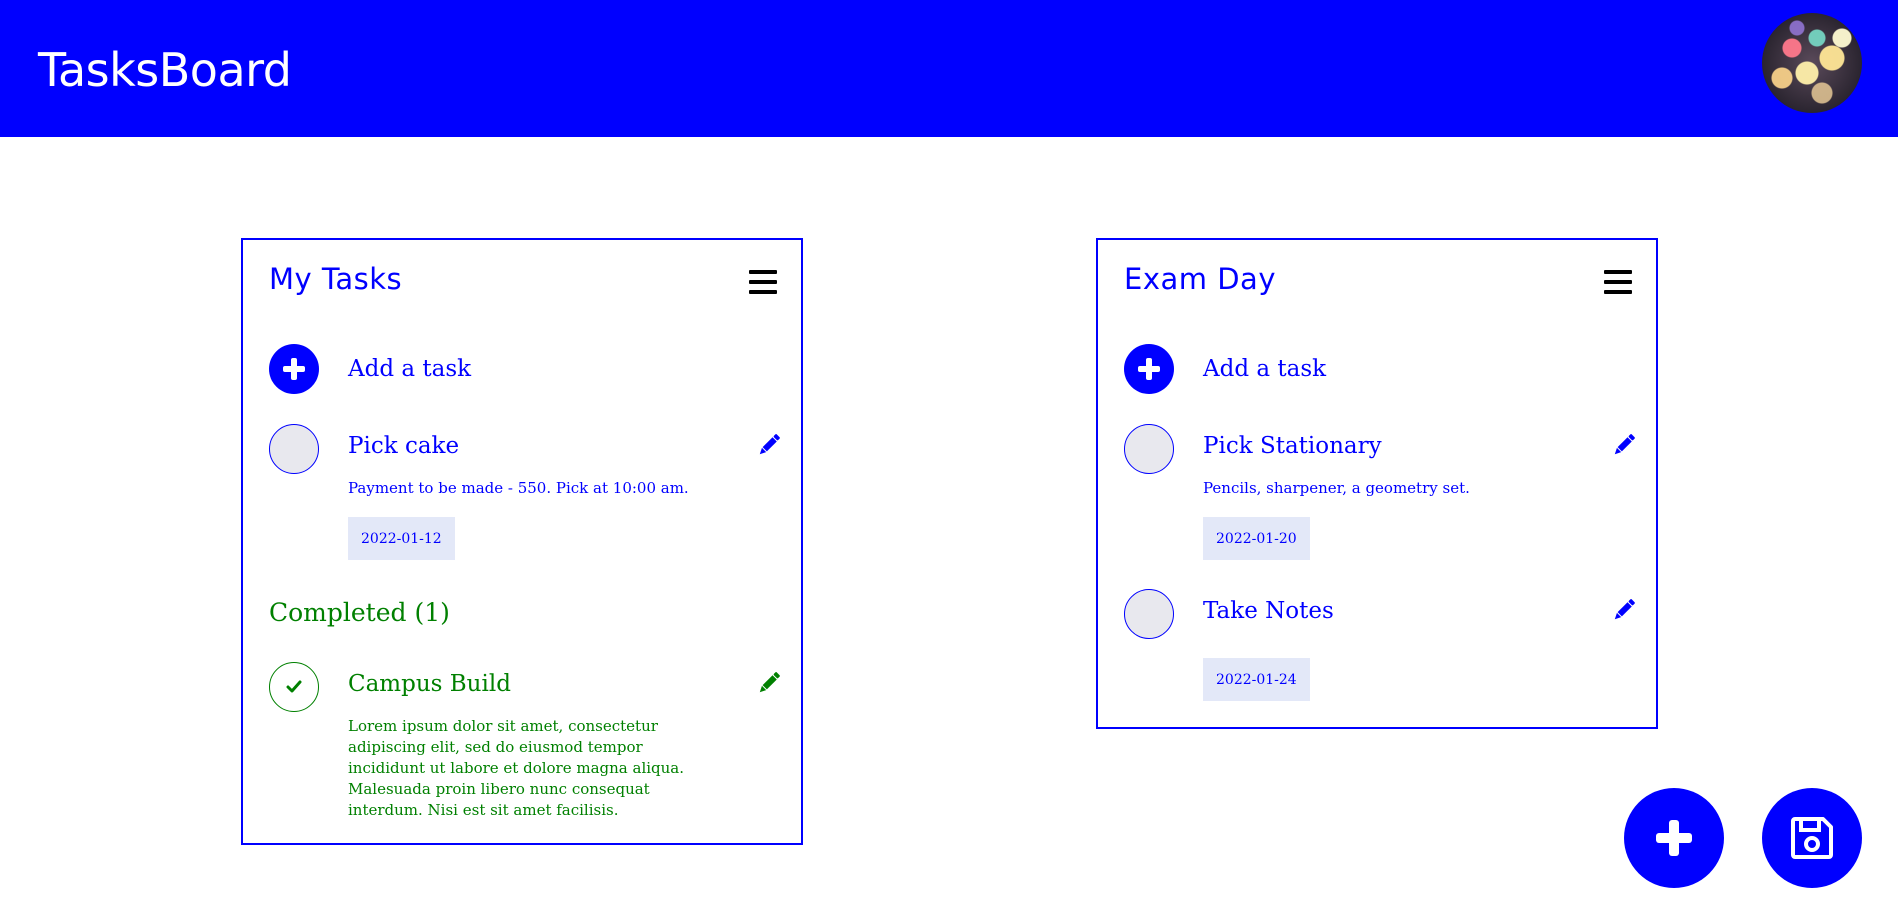 This screenshot has height=923, width=1898. What do you see at coordinates (1200, 279) in the screenshot?
I see `board-title: Exam Day` at bounding box center [1200, 279].